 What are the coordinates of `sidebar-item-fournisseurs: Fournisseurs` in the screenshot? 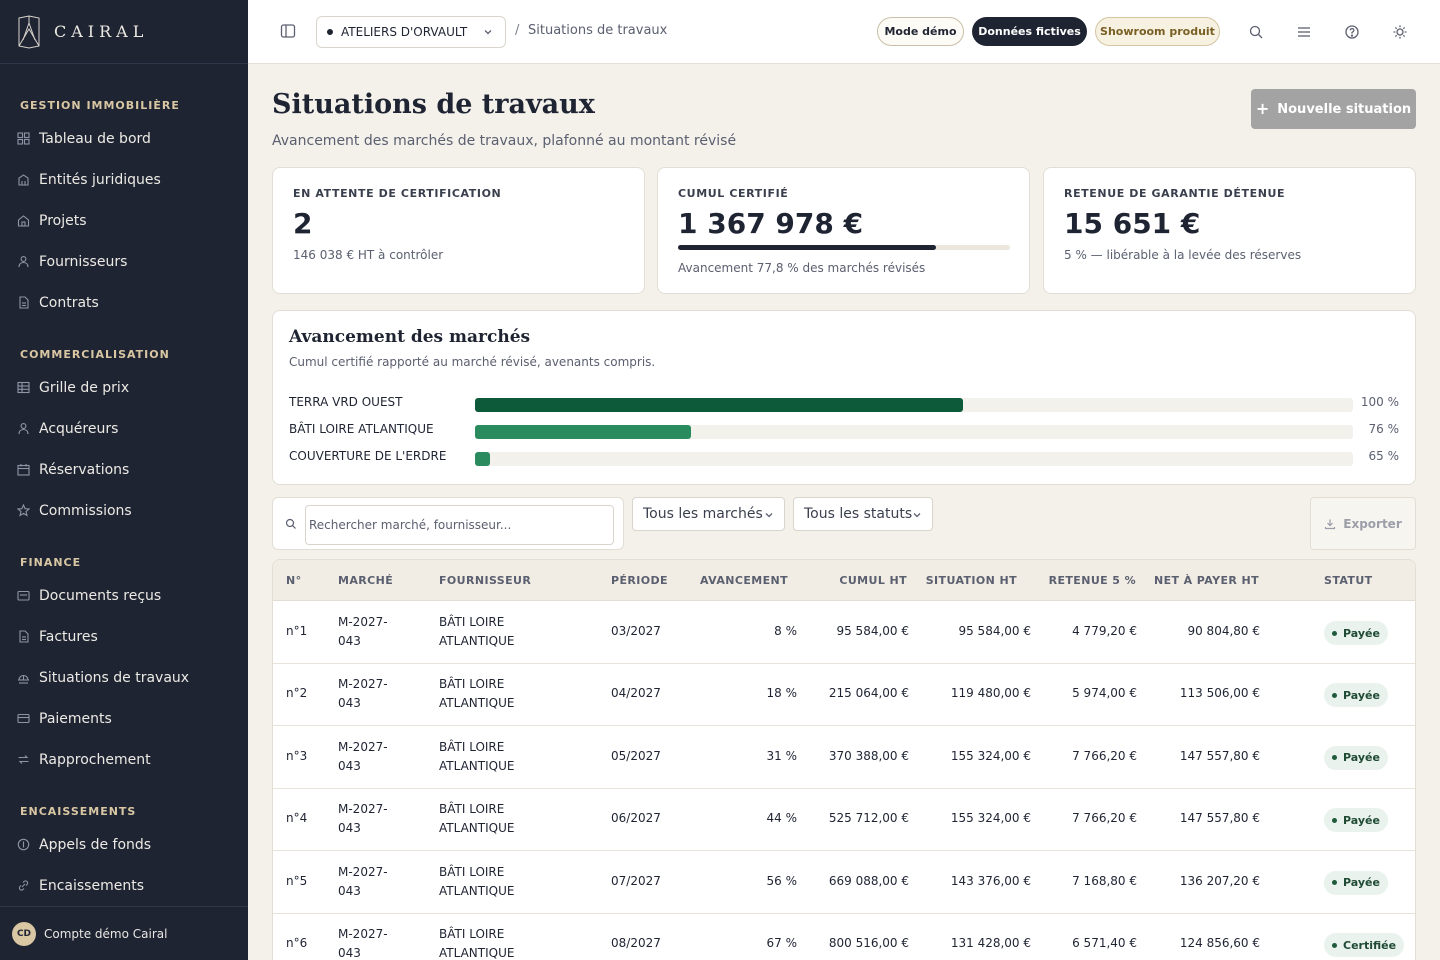 It's located at (124, 261).